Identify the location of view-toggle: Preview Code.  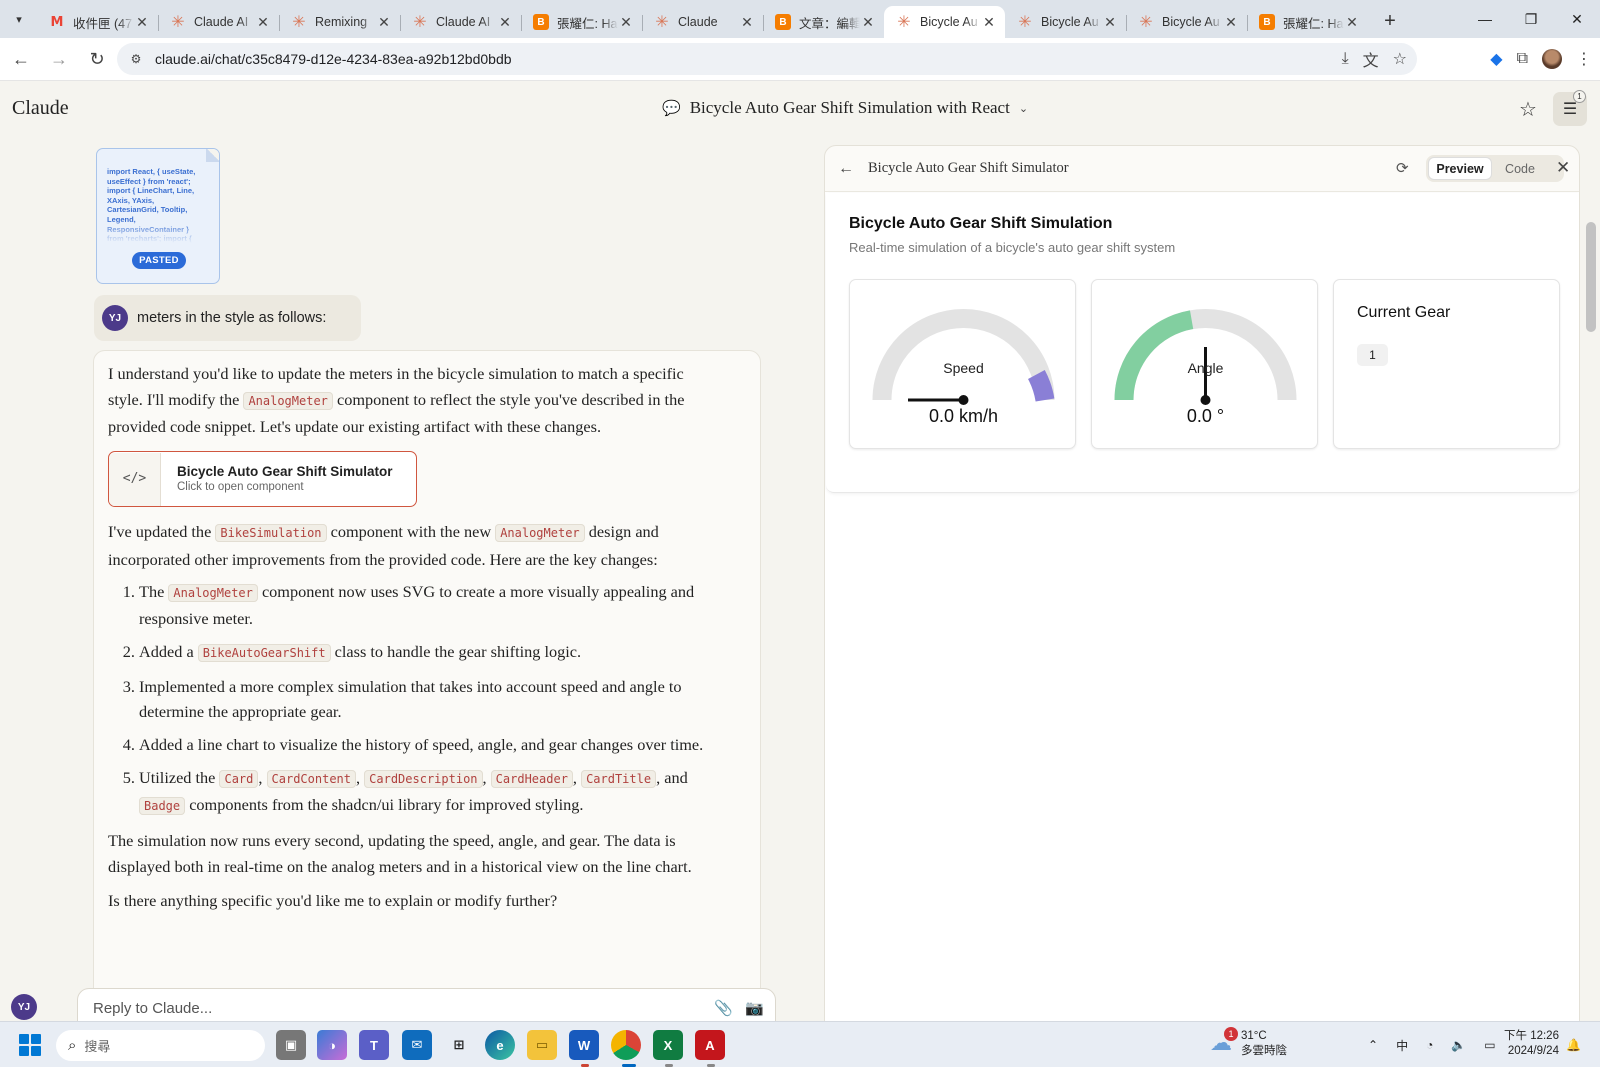
(1495, 168).